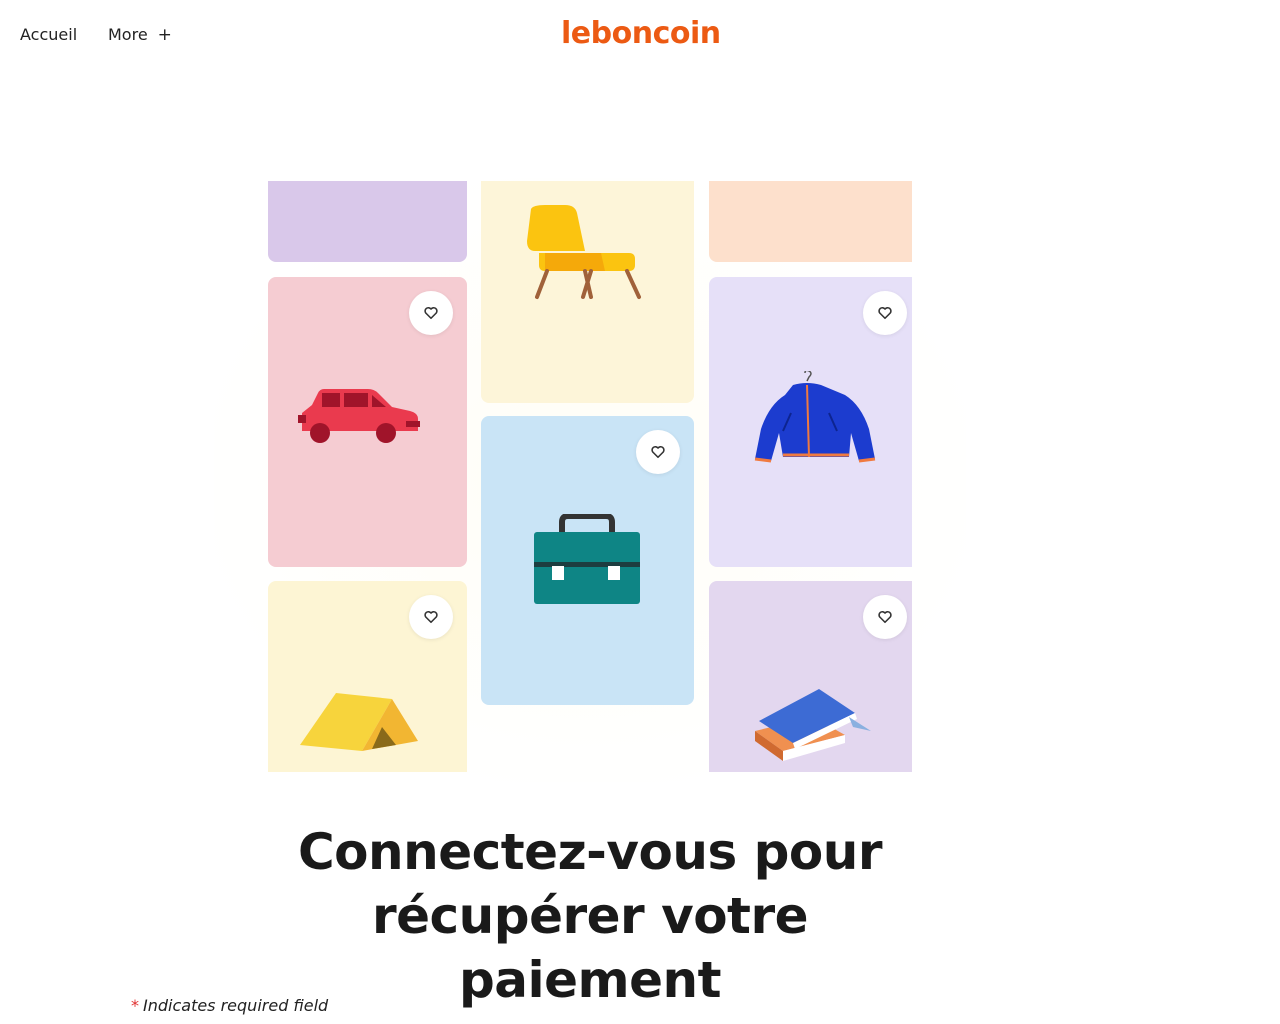  What do you see at coordinates (810, 221) in the screenshot?
I see `card-peach` at bounding box center [810, 221].